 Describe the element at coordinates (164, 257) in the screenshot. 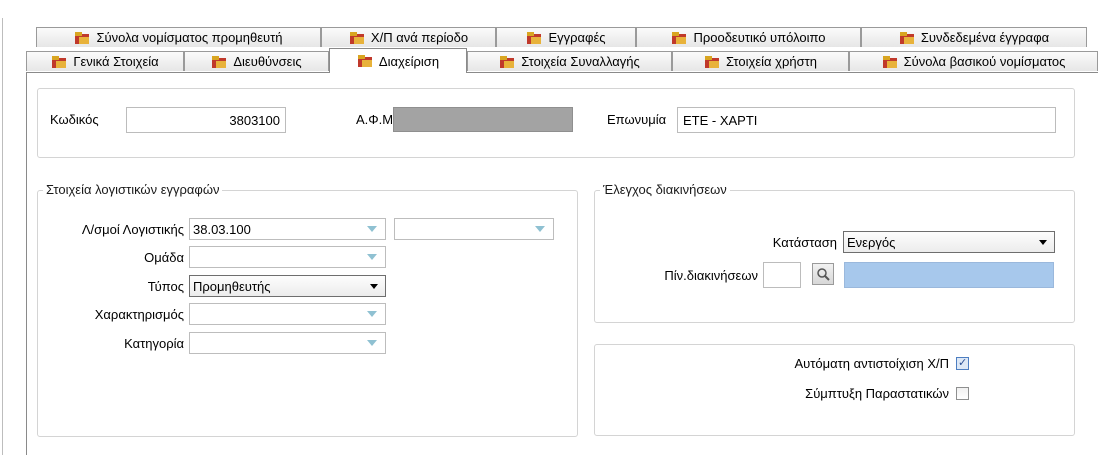

I see `group-label: Ομάδα` at that location.